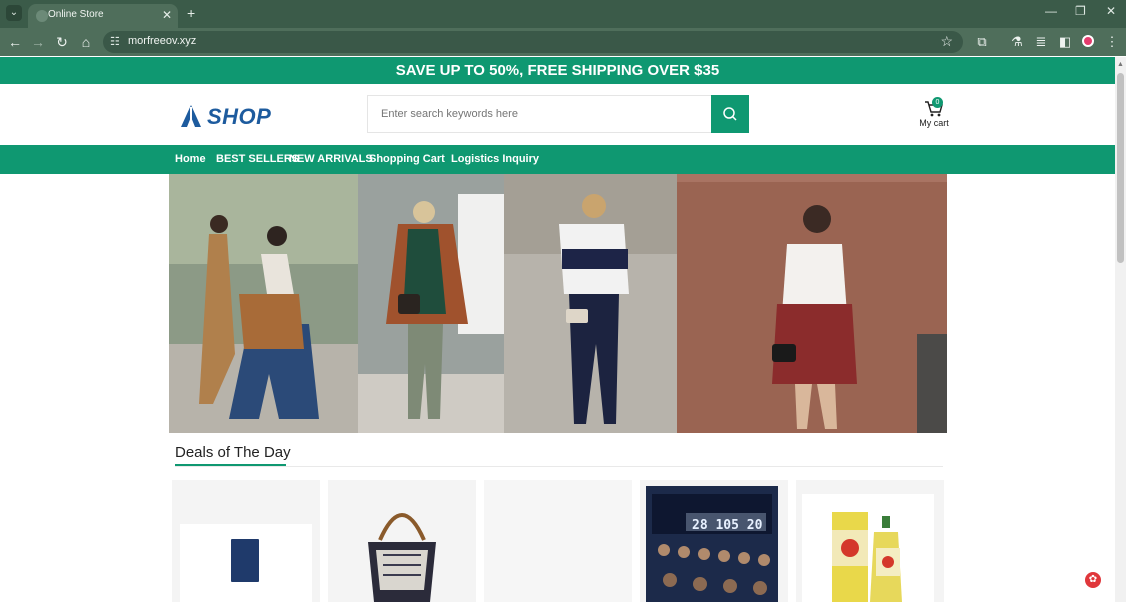  I want to click on tab-search-icon: ⌄, so click(14, 13).